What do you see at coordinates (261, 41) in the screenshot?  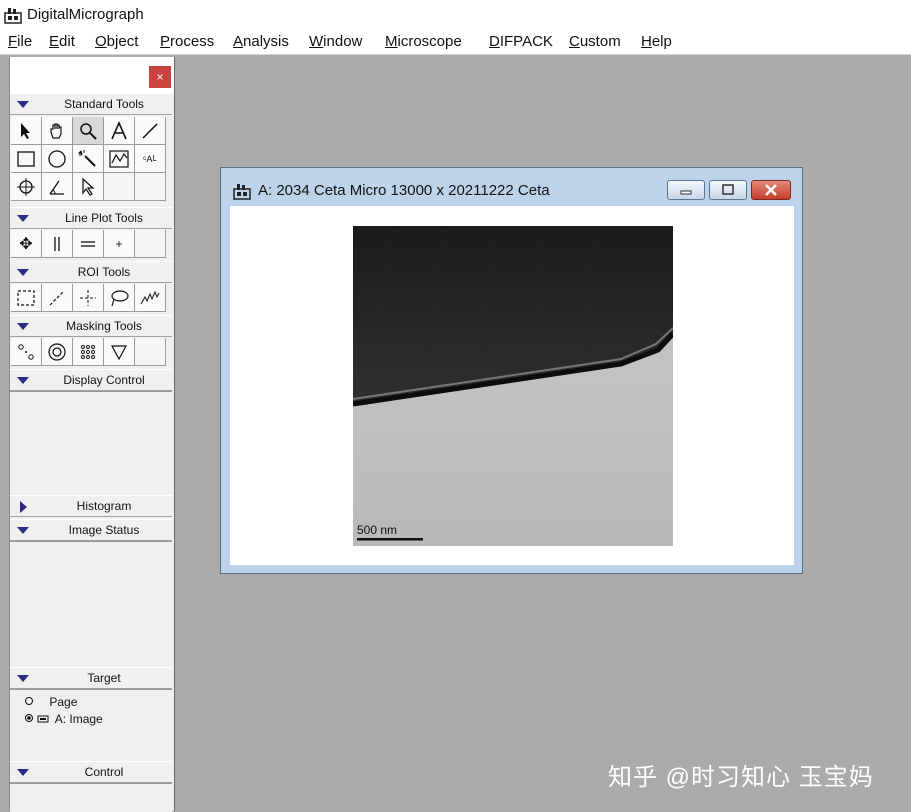 I see `menu-analysis: Analysis` at bounding box center [261, 41].